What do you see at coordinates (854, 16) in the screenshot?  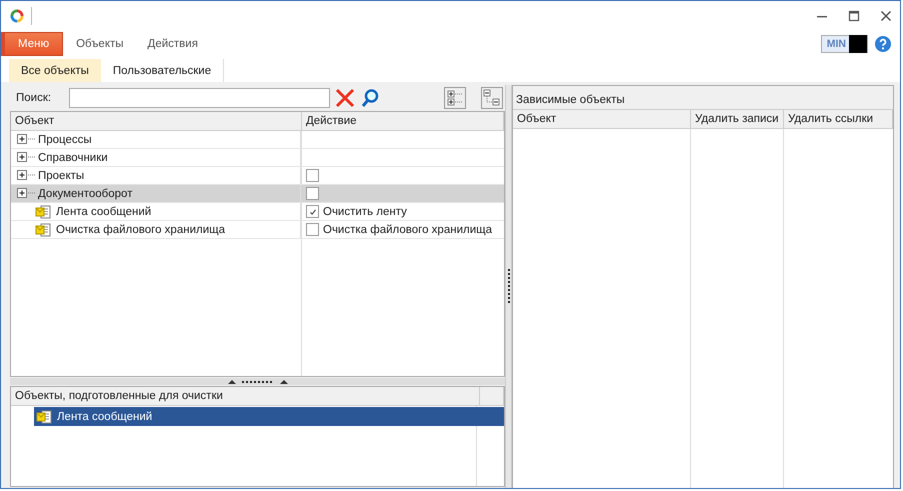 I see `maximize-icon` at bounding box center [854, 16].